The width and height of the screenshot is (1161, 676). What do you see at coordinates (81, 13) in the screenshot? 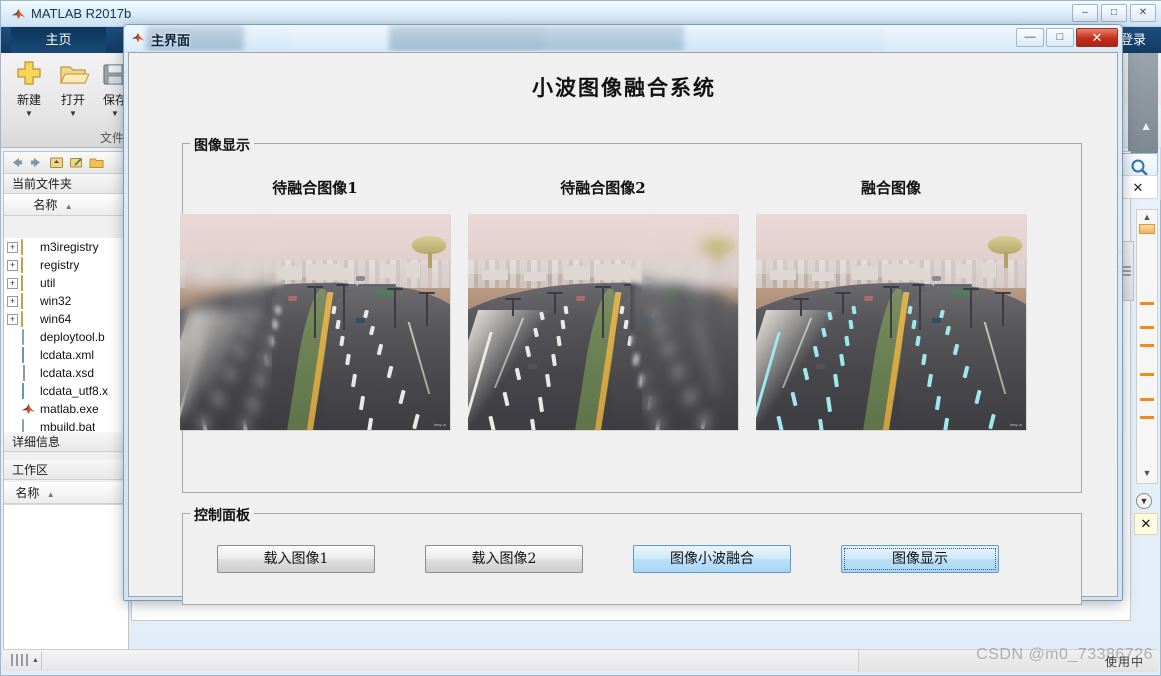
I see `matlab-window-title: MATLAB R2017b` at bounding box center [81, 13].